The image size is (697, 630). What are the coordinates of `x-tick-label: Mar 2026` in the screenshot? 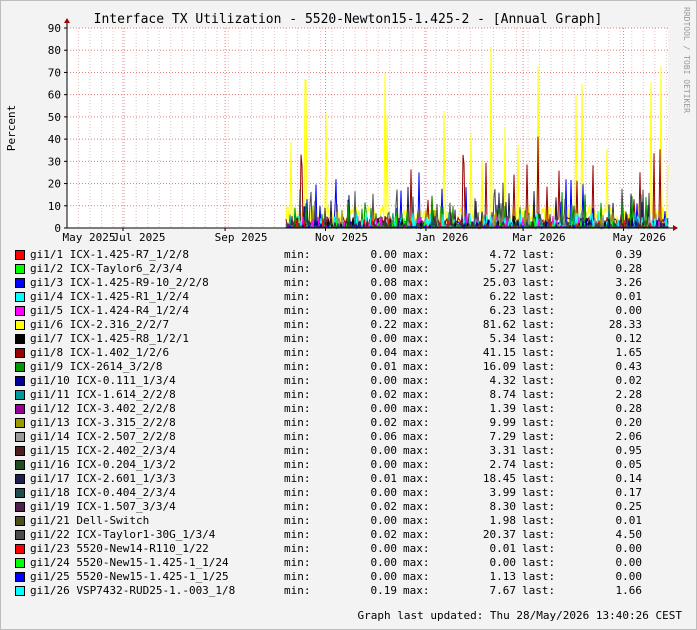 It's located at (539, 237).